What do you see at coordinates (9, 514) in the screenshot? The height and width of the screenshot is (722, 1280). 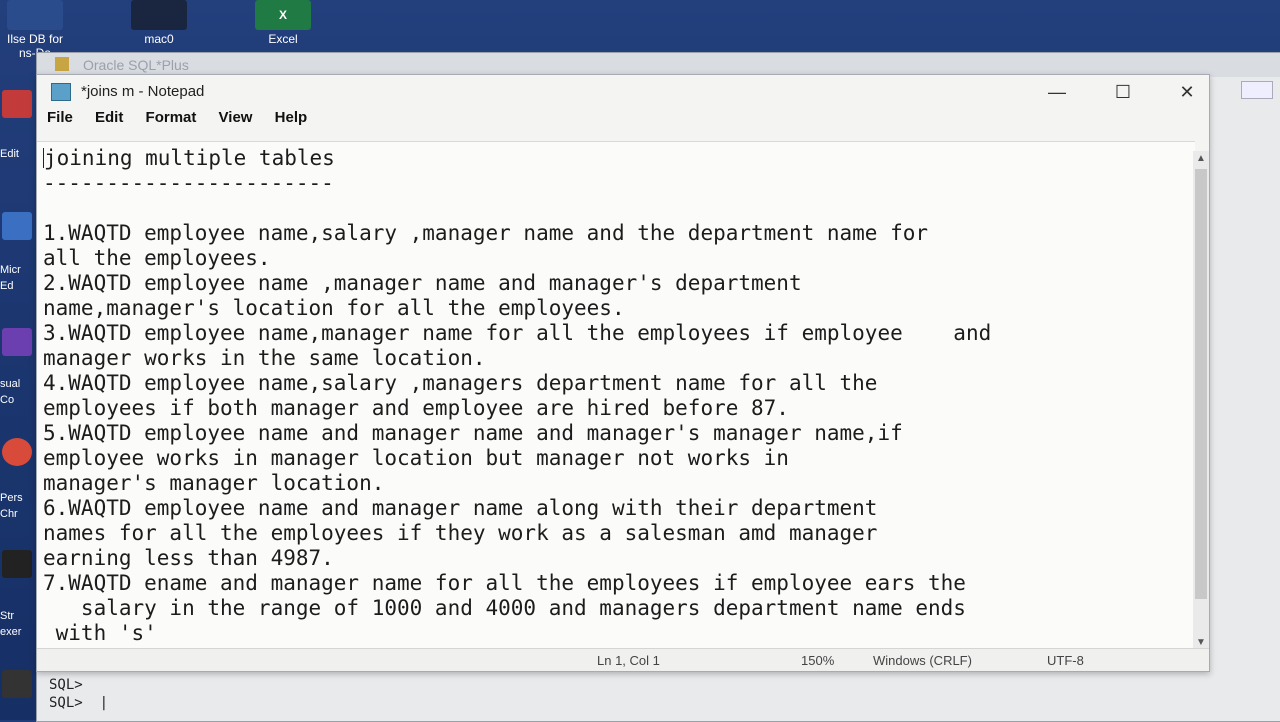 I see `desktop-label: Chr` at bounding box center [9, 514].